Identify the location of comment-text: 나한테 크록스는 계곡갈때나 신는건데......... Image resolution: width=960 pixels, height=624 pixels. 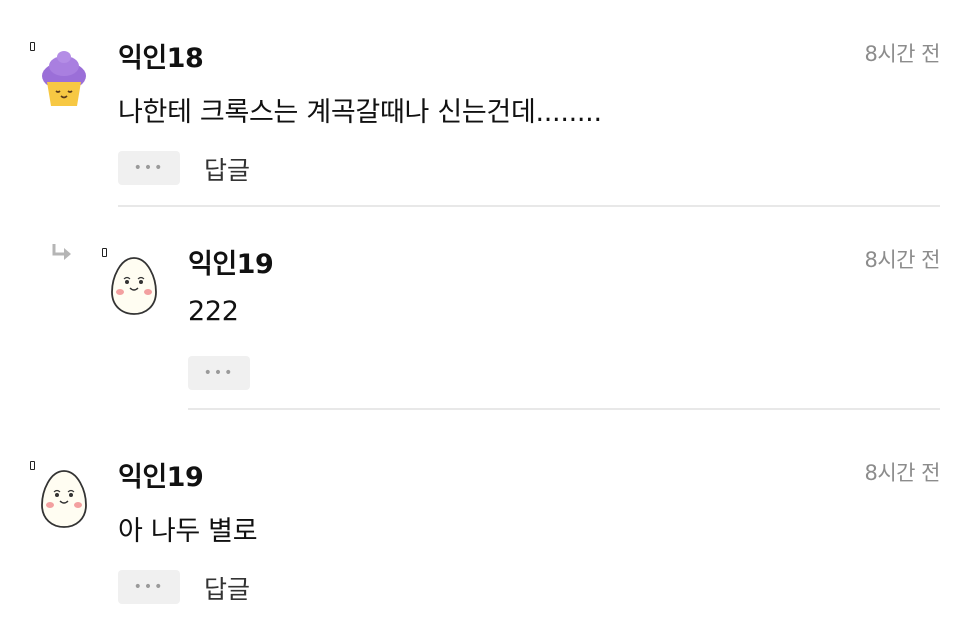
(360, 112).